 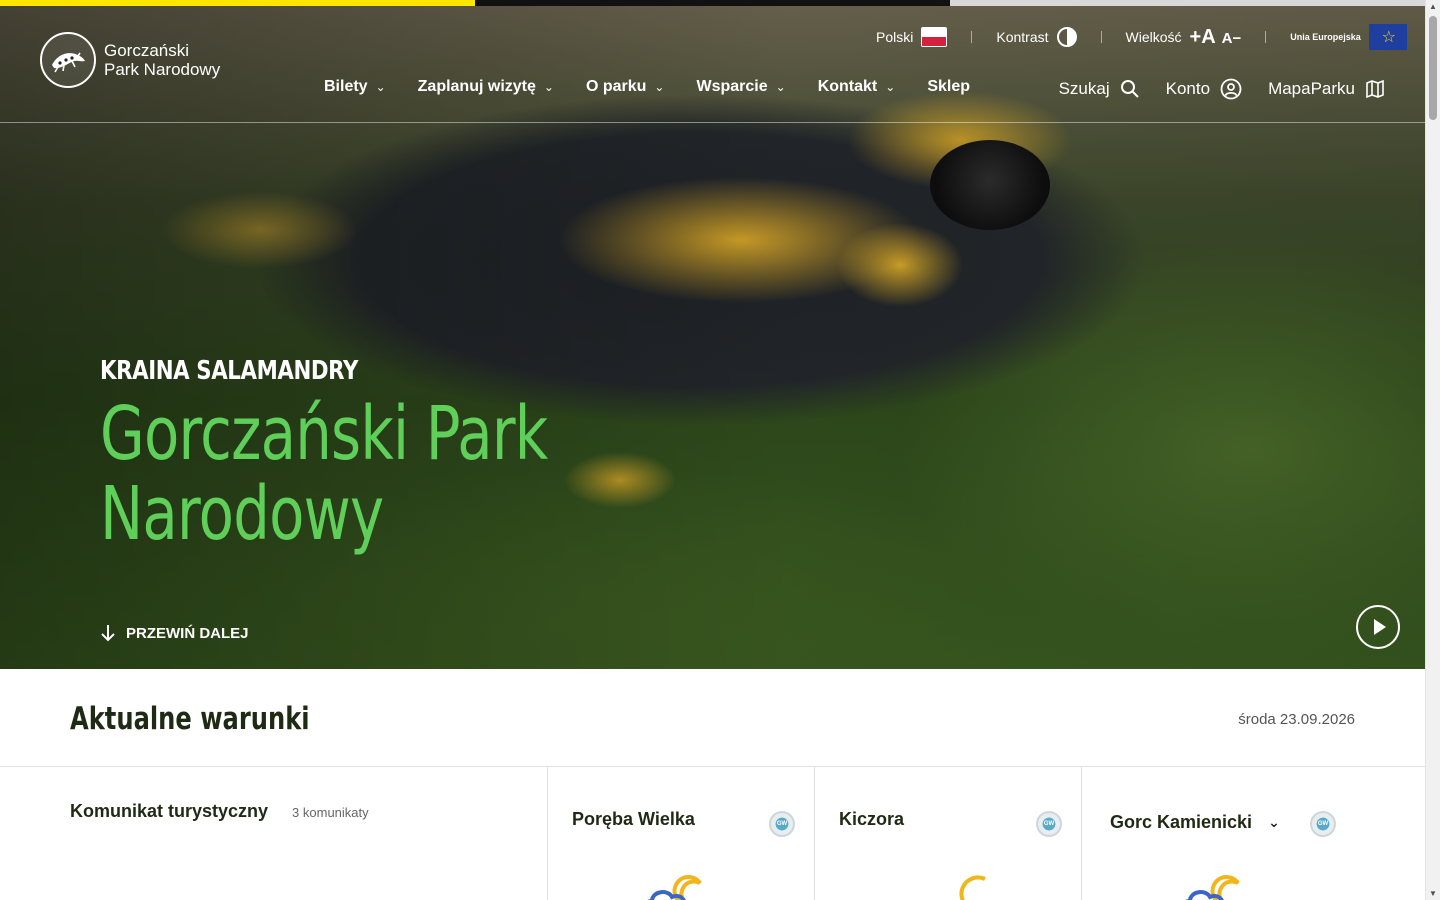 I want to click on nav-kontakt: Kontakt ⌄, so click(x=857, y=87).